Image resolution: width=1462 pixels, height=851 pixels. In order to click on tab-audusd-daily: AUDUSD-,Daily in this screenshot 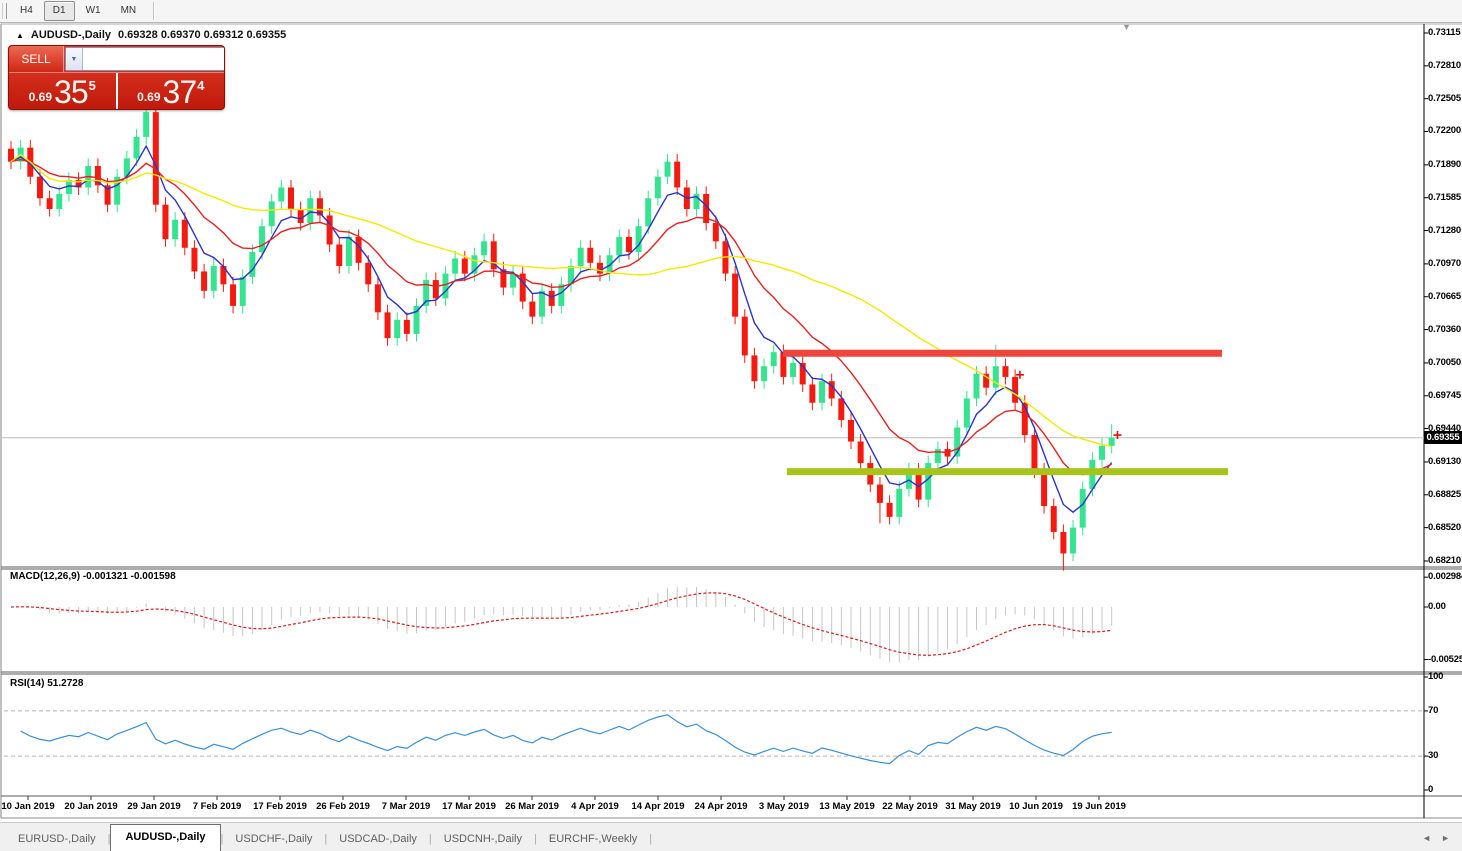, I will do `click(165, 837)`.